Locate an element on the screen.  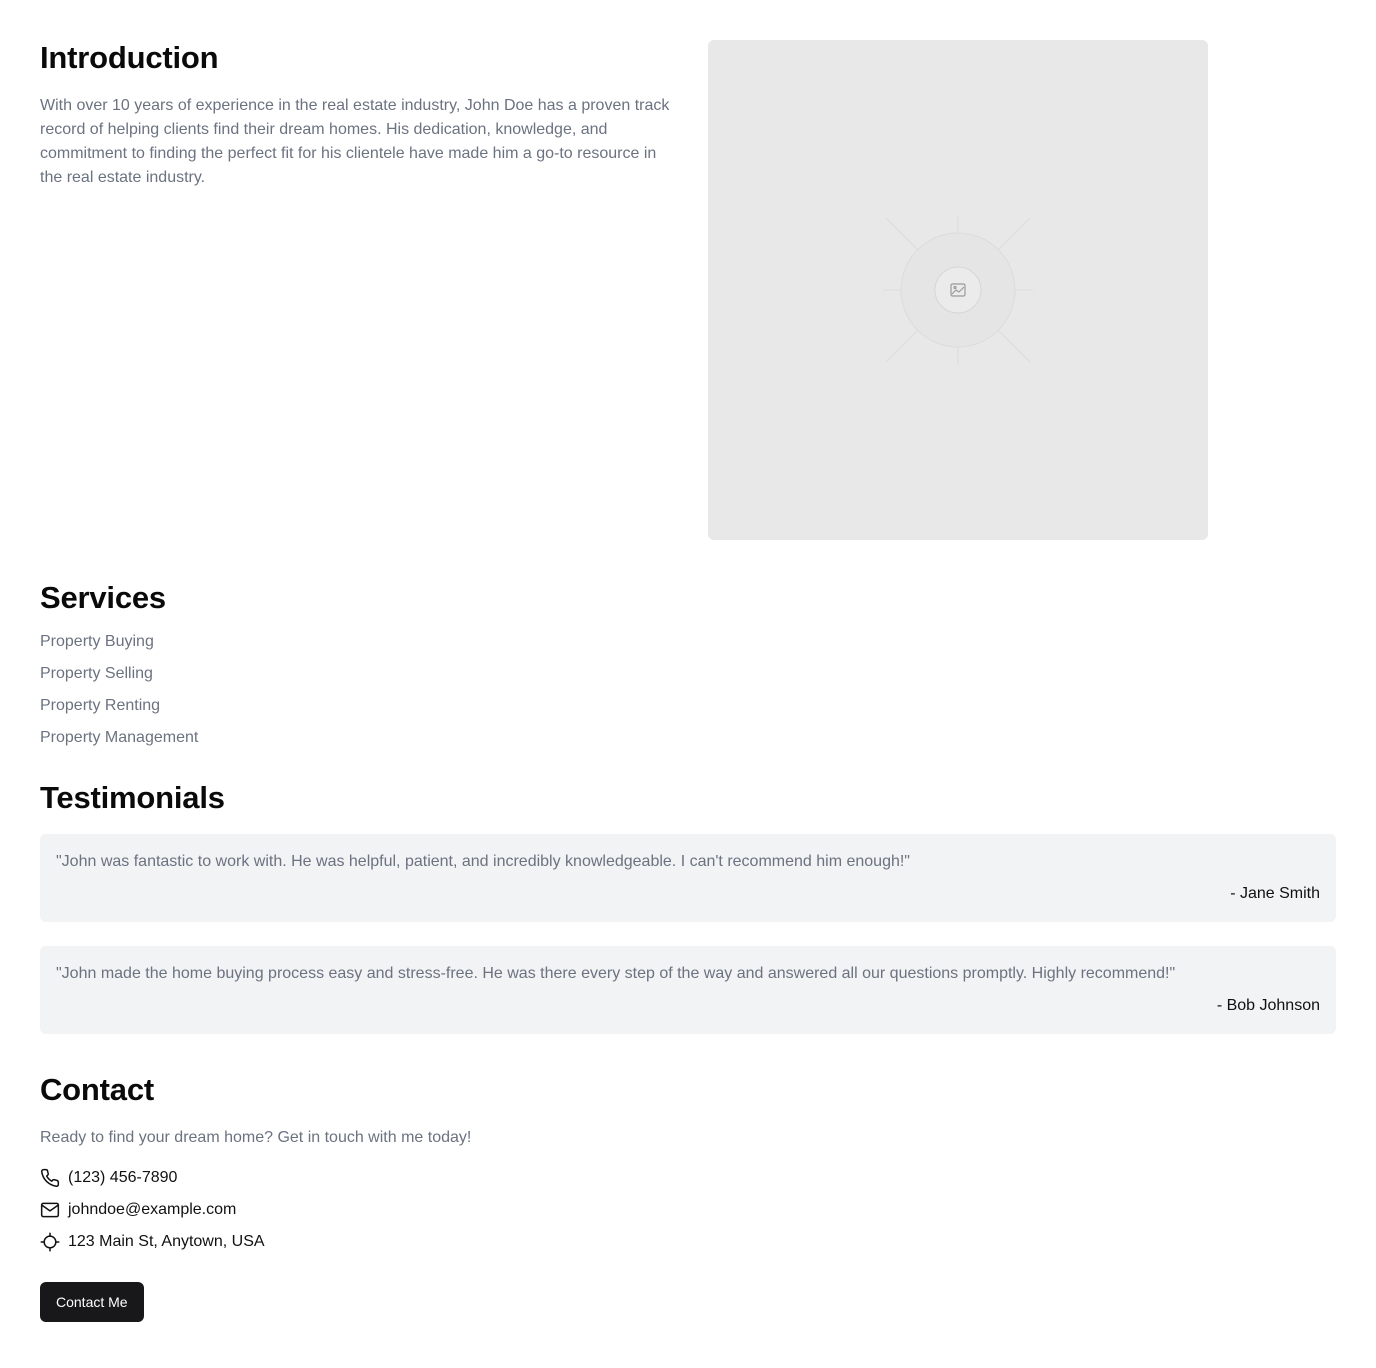
contact-email: johndoe@example.com is located at coordinates (688, 1210).